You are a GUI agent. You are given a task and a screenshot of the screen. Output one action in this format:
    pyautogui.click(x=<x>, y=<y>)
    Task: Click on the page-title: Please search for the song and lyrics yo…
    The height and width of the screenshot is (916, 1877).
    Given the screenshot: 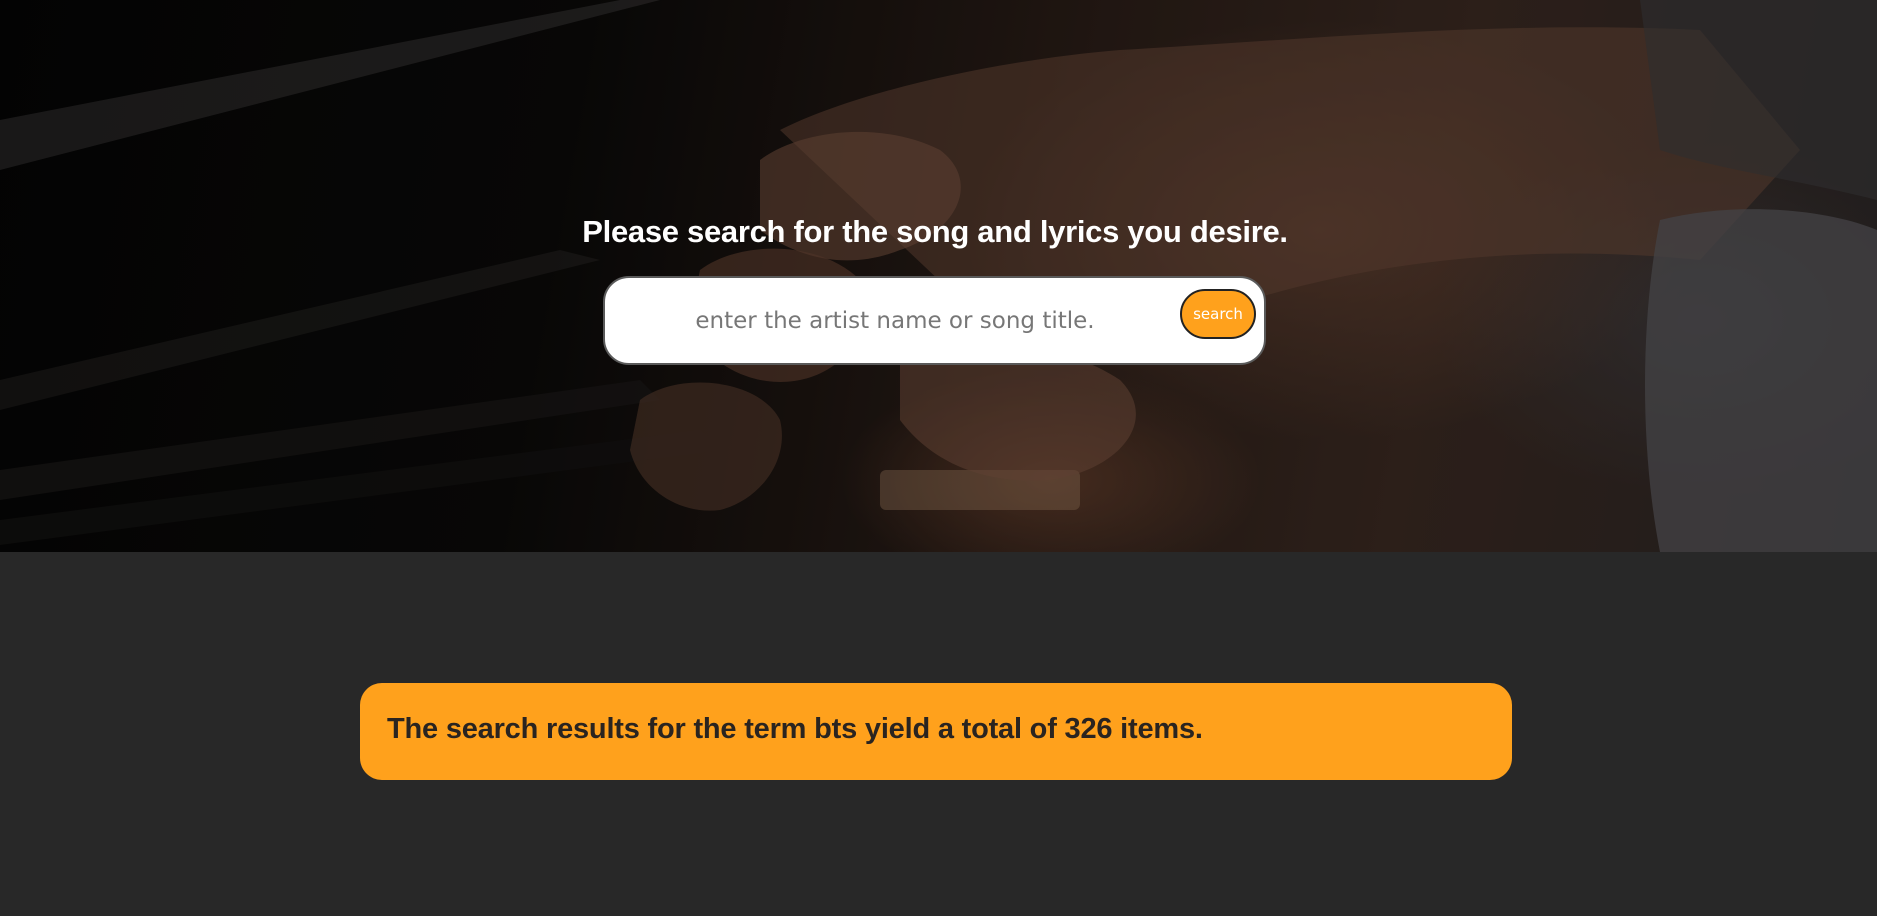 What is the action you would take?
    pyautogui.click(x=935, y=231)
    